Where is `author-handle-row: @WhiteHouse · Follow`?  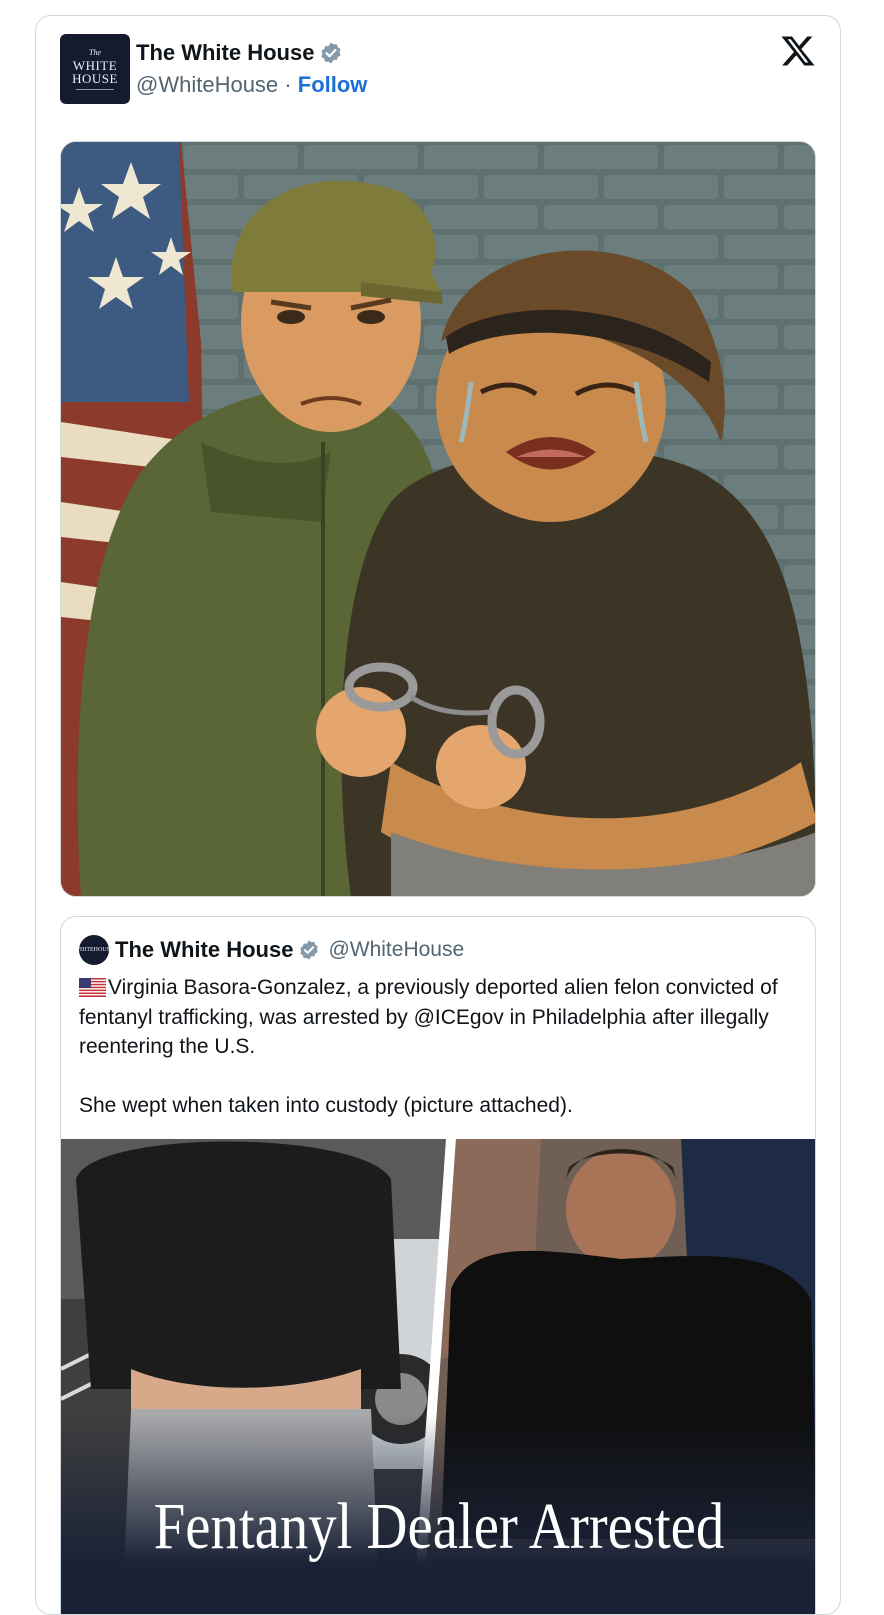
author-handle-row: @WhiteHouse · Follow is located at coordinates (251, 85).